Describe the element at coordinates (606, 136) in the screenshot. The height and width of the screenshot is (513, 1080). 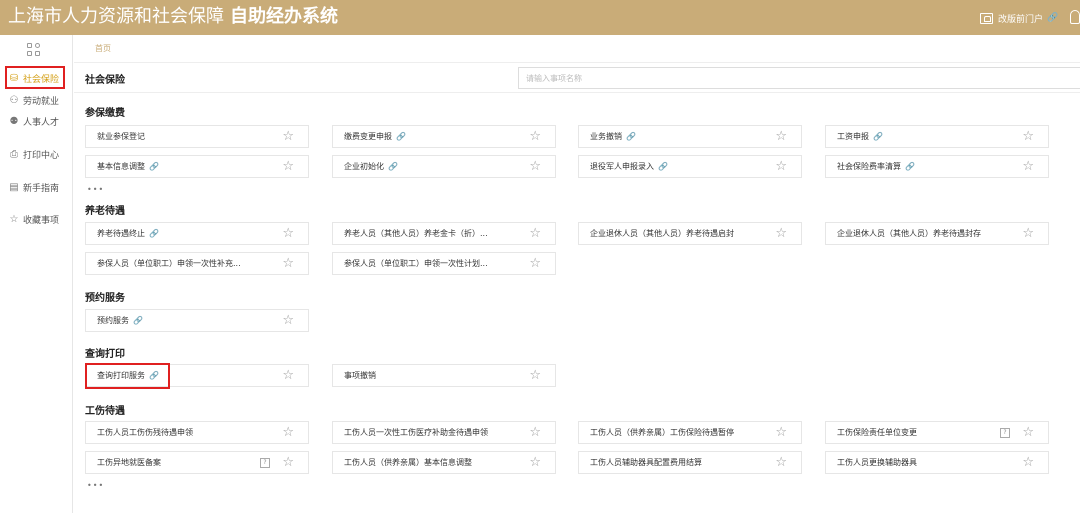
I see `service-card-label: 业务撤销` at that location.